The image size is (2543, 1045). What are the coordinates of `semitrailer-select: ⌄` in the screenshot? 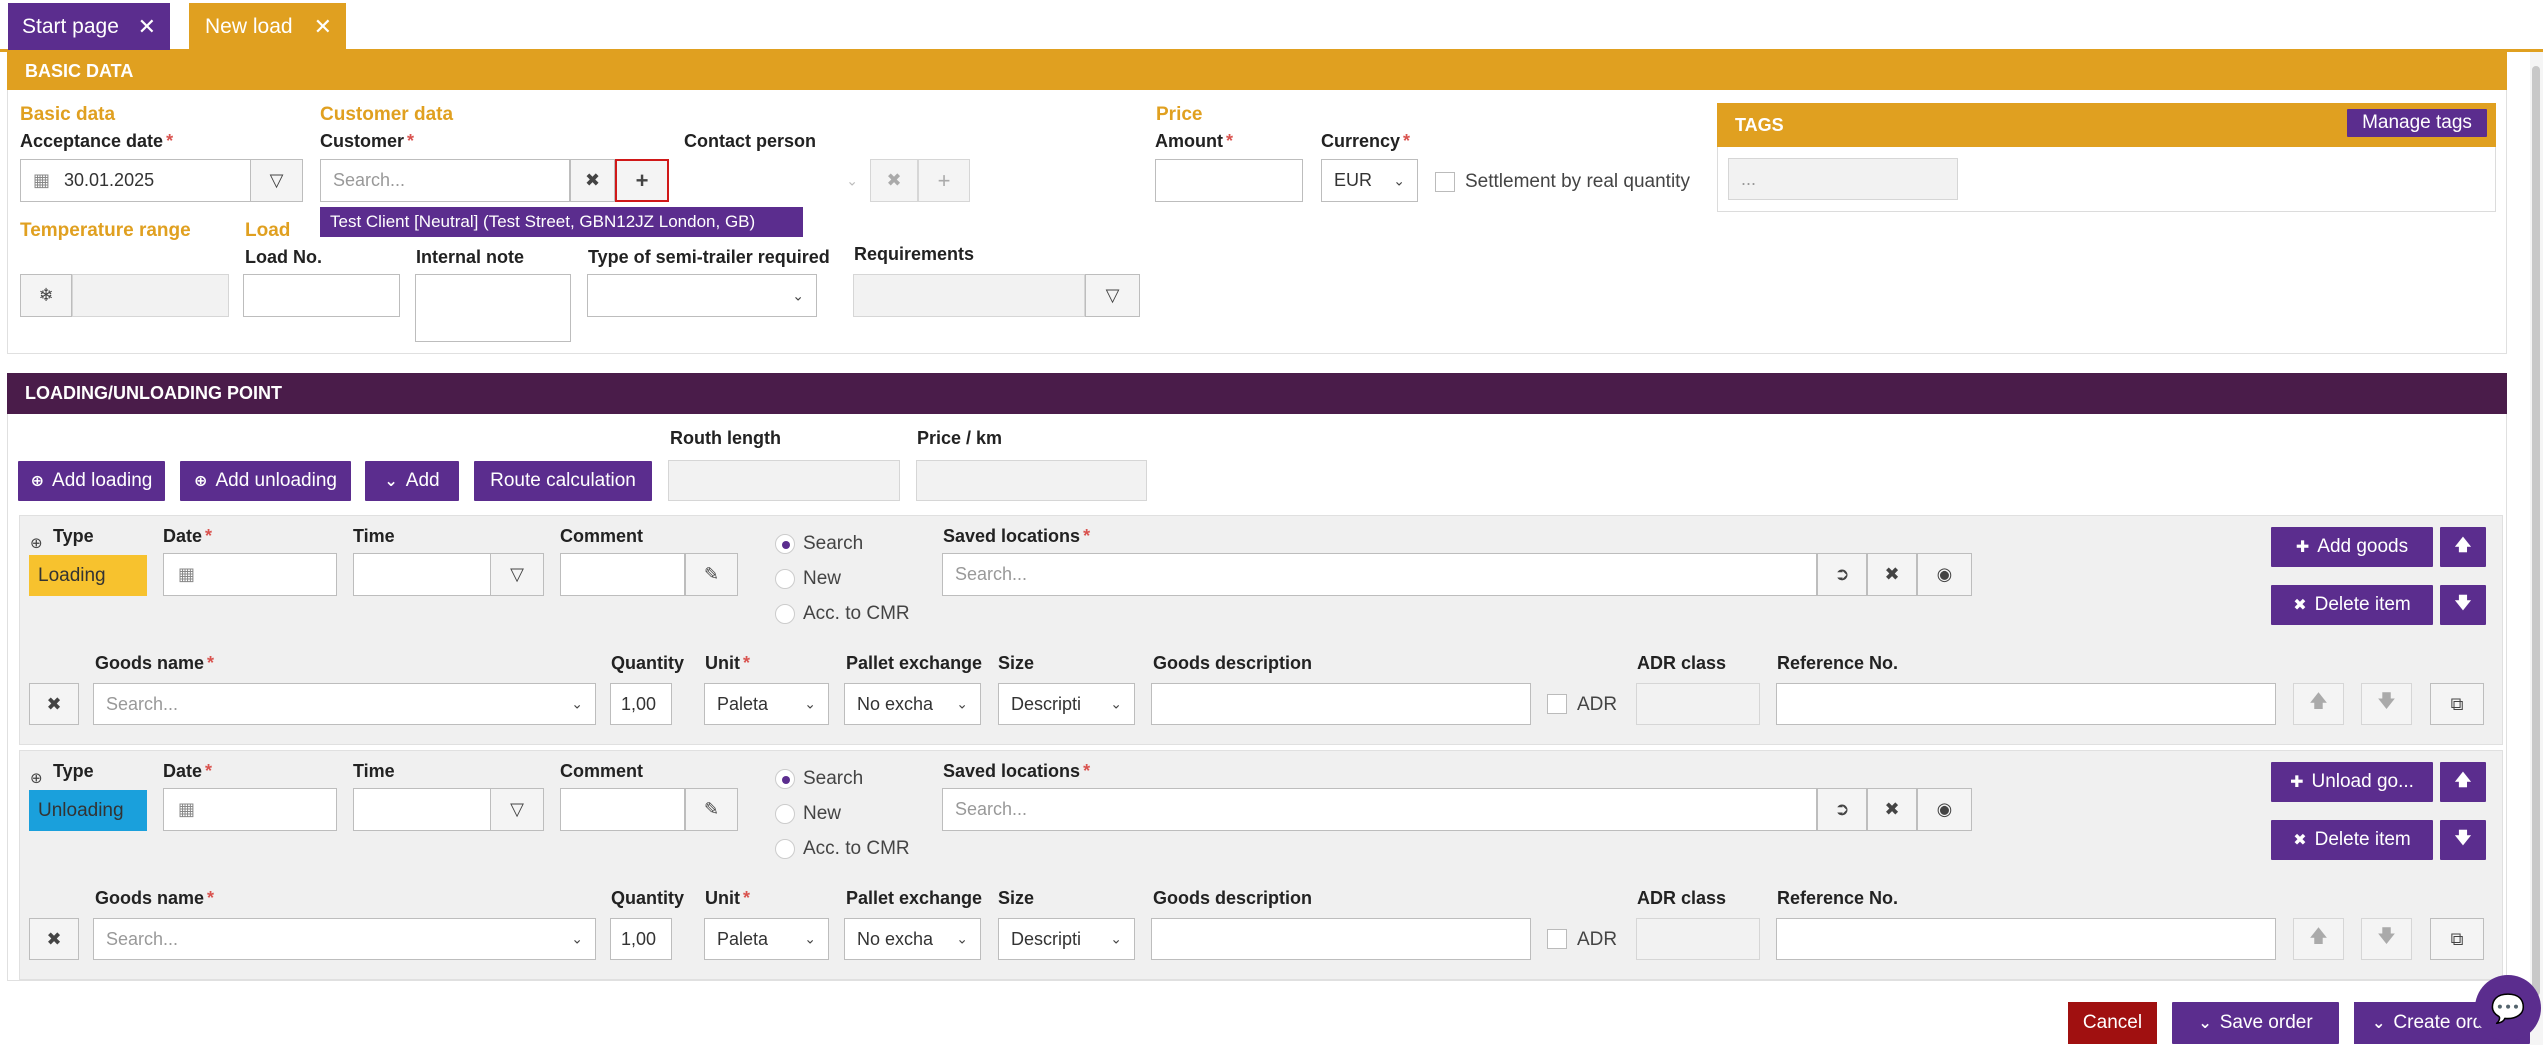 It's located at (702, 295).